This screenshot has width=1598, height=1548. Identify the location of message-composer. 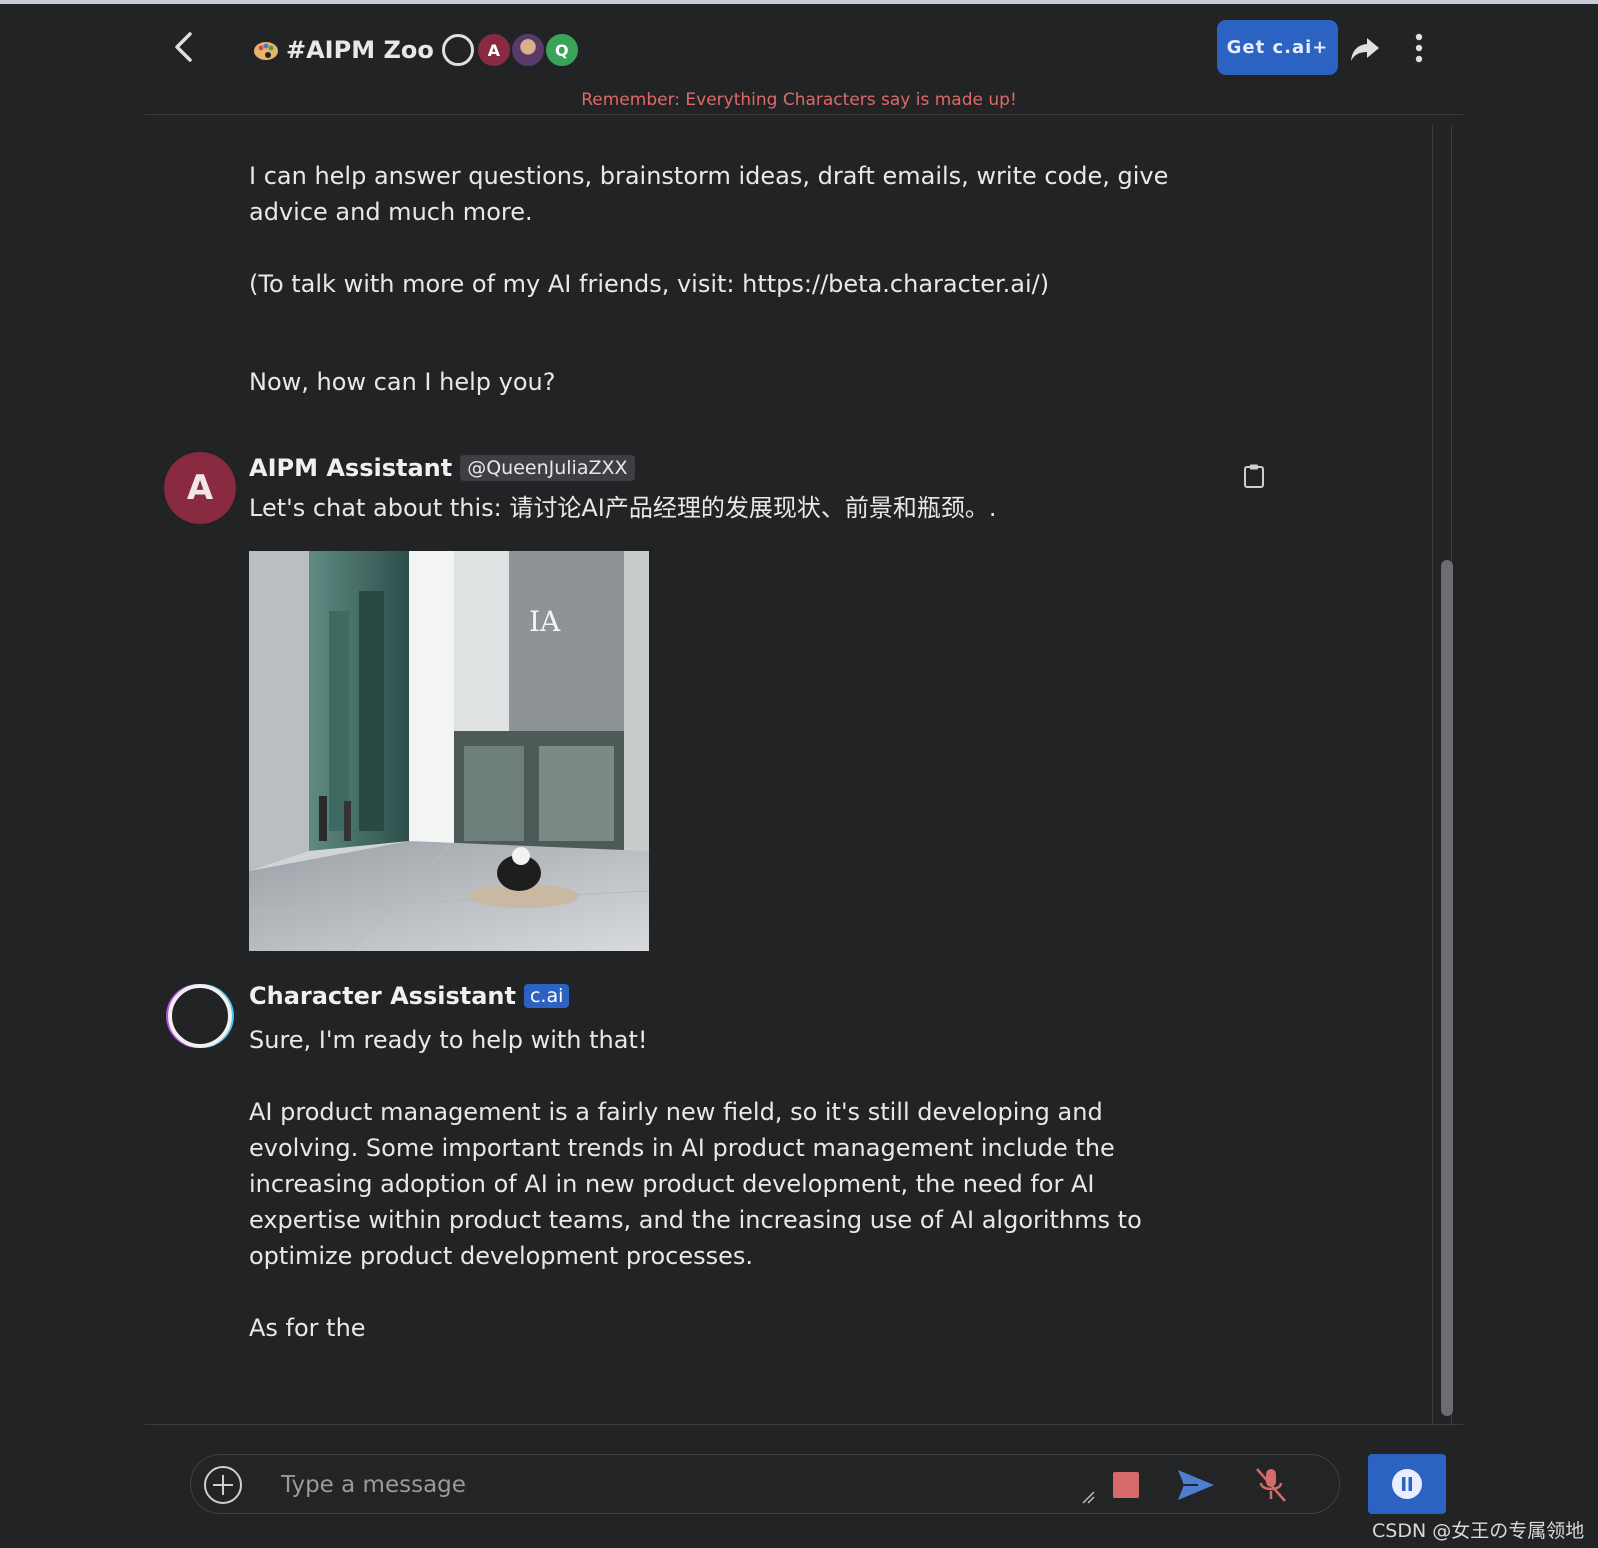
(765, 1484).